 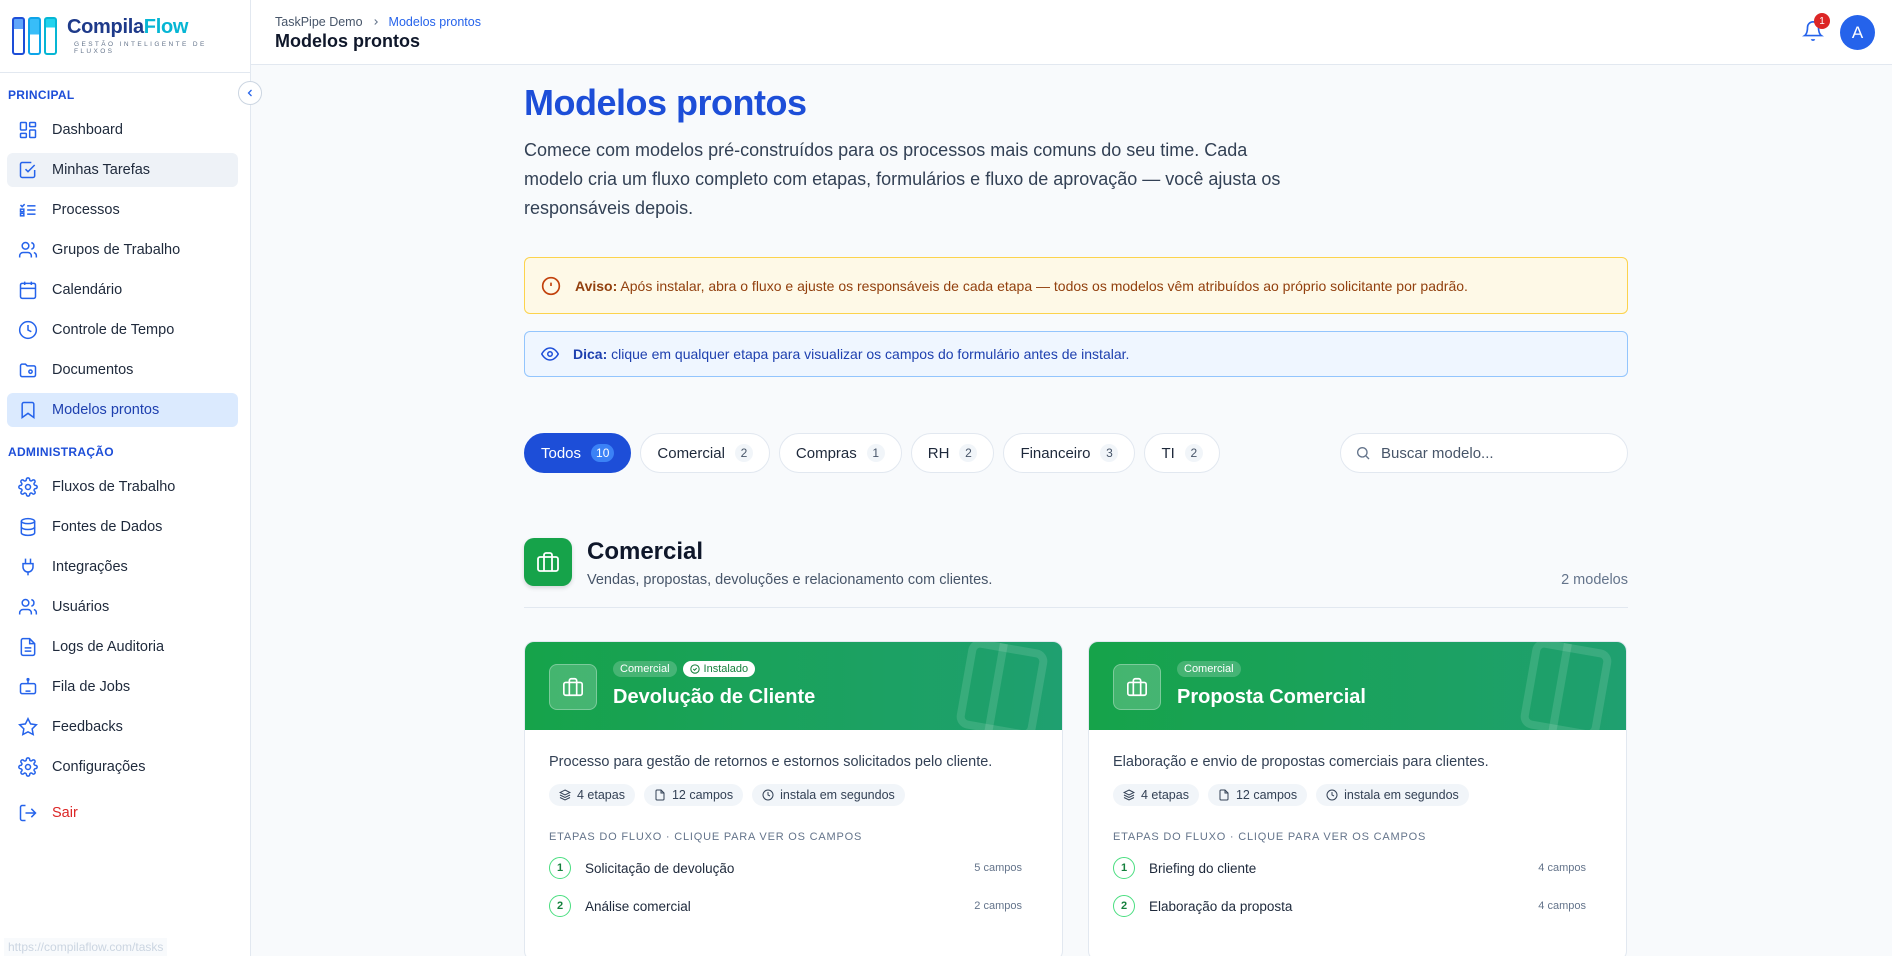 I want to click on page-header-title: Modelos prontos, so click(x=347, y=41).